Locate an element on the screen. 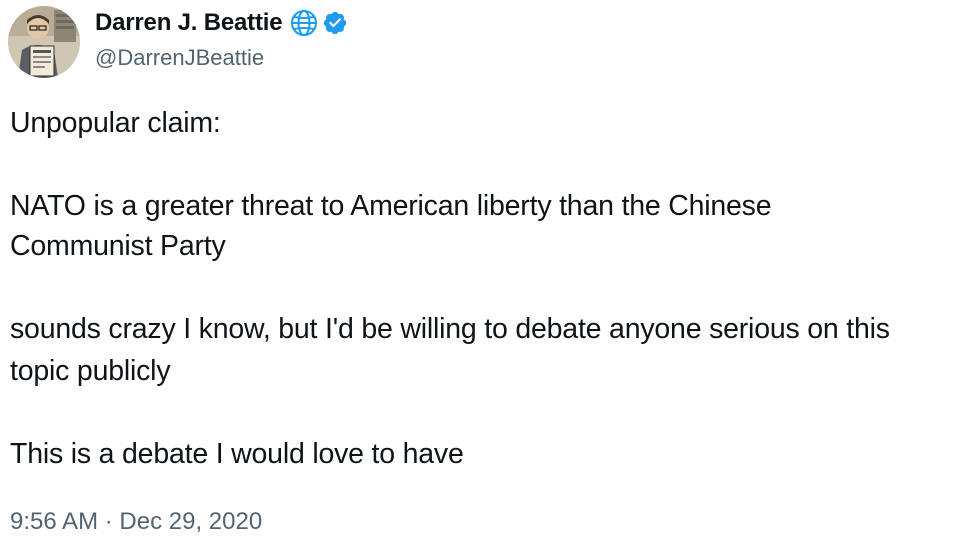 This screenshot has height=546, width=971. tweet-header: Darren J. Beattie @DarrenJBeattie is located at coordinates (221, 40).